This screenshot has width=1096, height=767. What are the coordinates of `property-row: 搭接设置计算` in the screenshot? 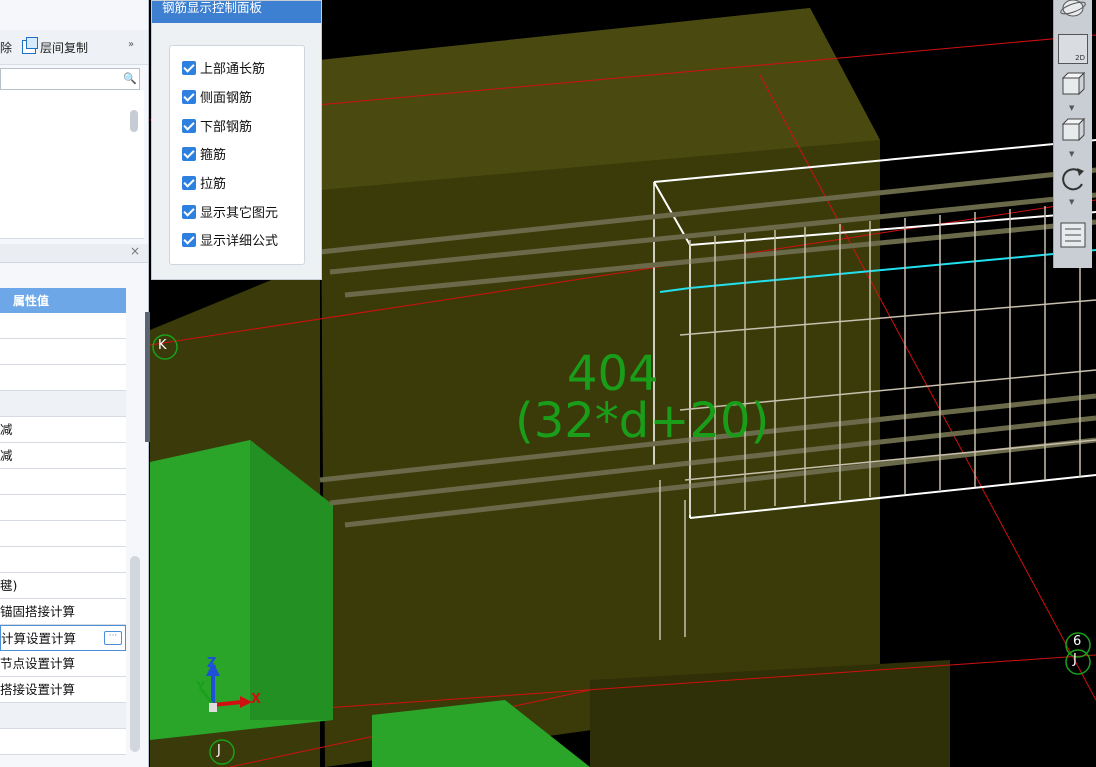 It's located at (63, 690).